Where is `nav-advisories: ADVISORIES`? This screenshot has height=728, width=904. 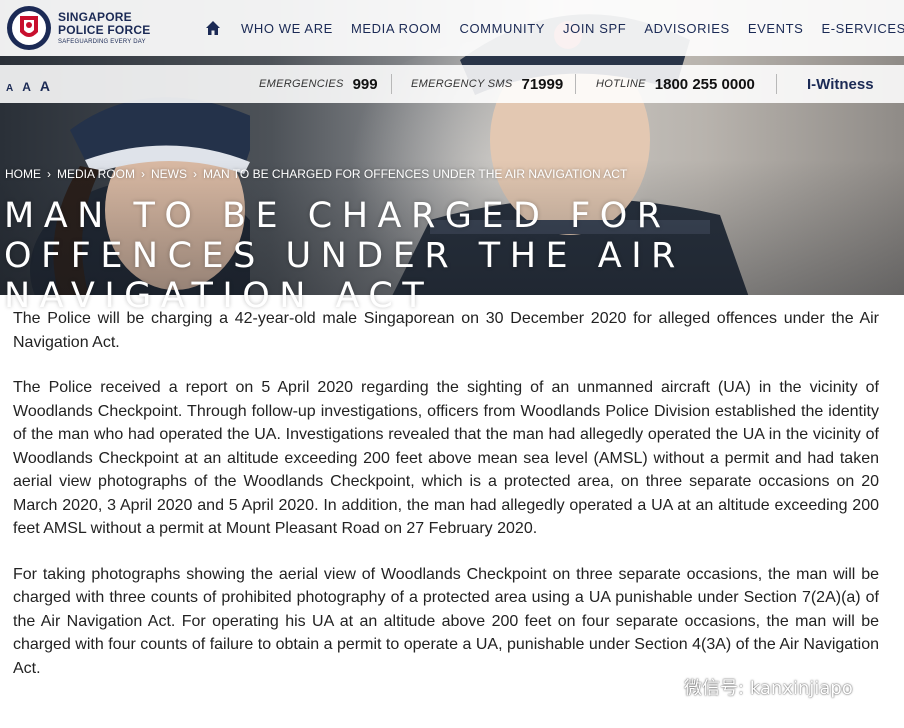 nav-advisories: ADVISORIES is located at coordinates (686, 28).